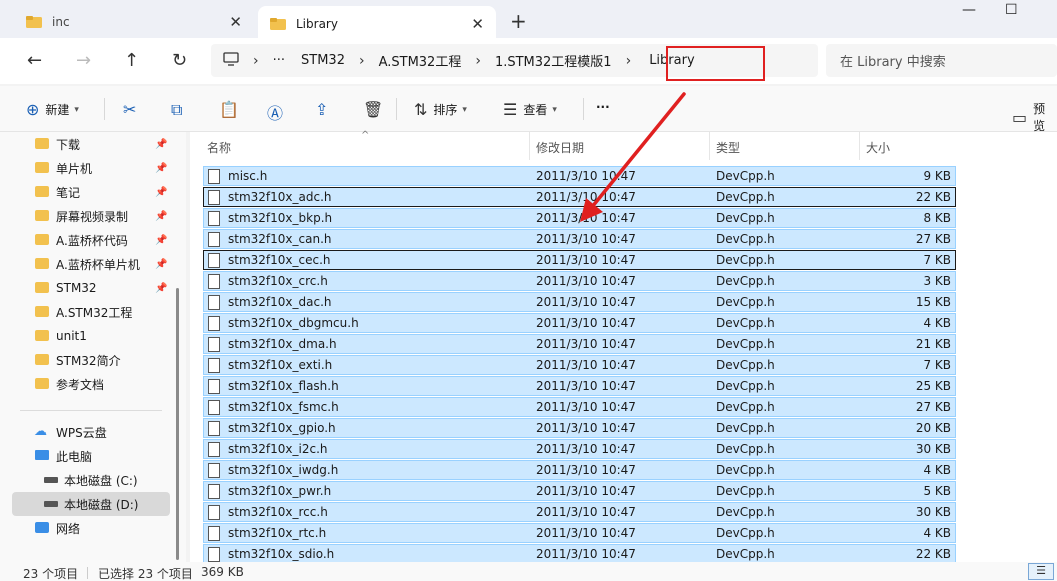 The height and width of the screenshot is (581, 1057). What do you see at coordinates (134, 22) in the screenshot?
I see `tab-inc: inc ✕` at bounding box center [134, 22].